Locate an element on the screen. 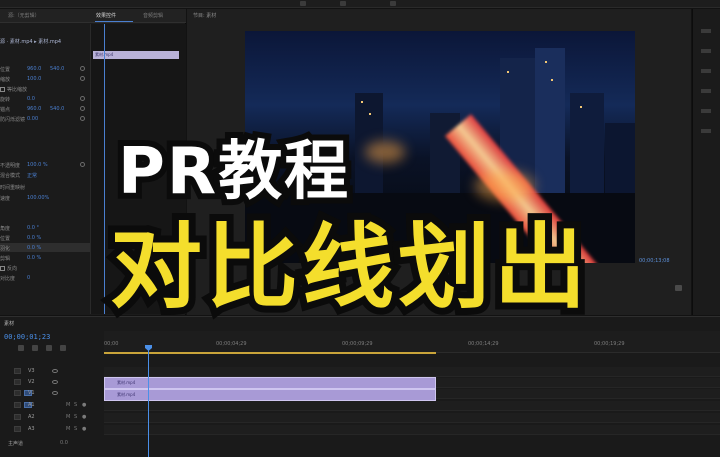 The image size is (720, 457). add-button-icon is located at coordinates (678, 288).